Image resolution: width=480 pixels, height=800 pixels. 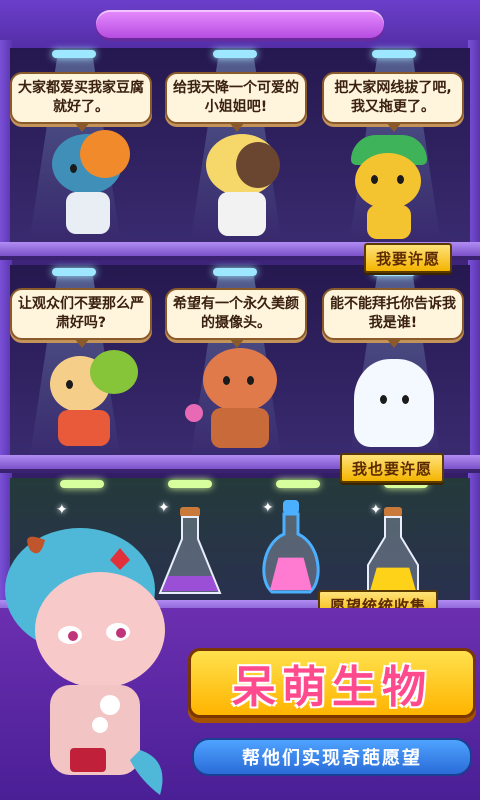 I want to click on potion-liquid, so click(x=393, y=579).